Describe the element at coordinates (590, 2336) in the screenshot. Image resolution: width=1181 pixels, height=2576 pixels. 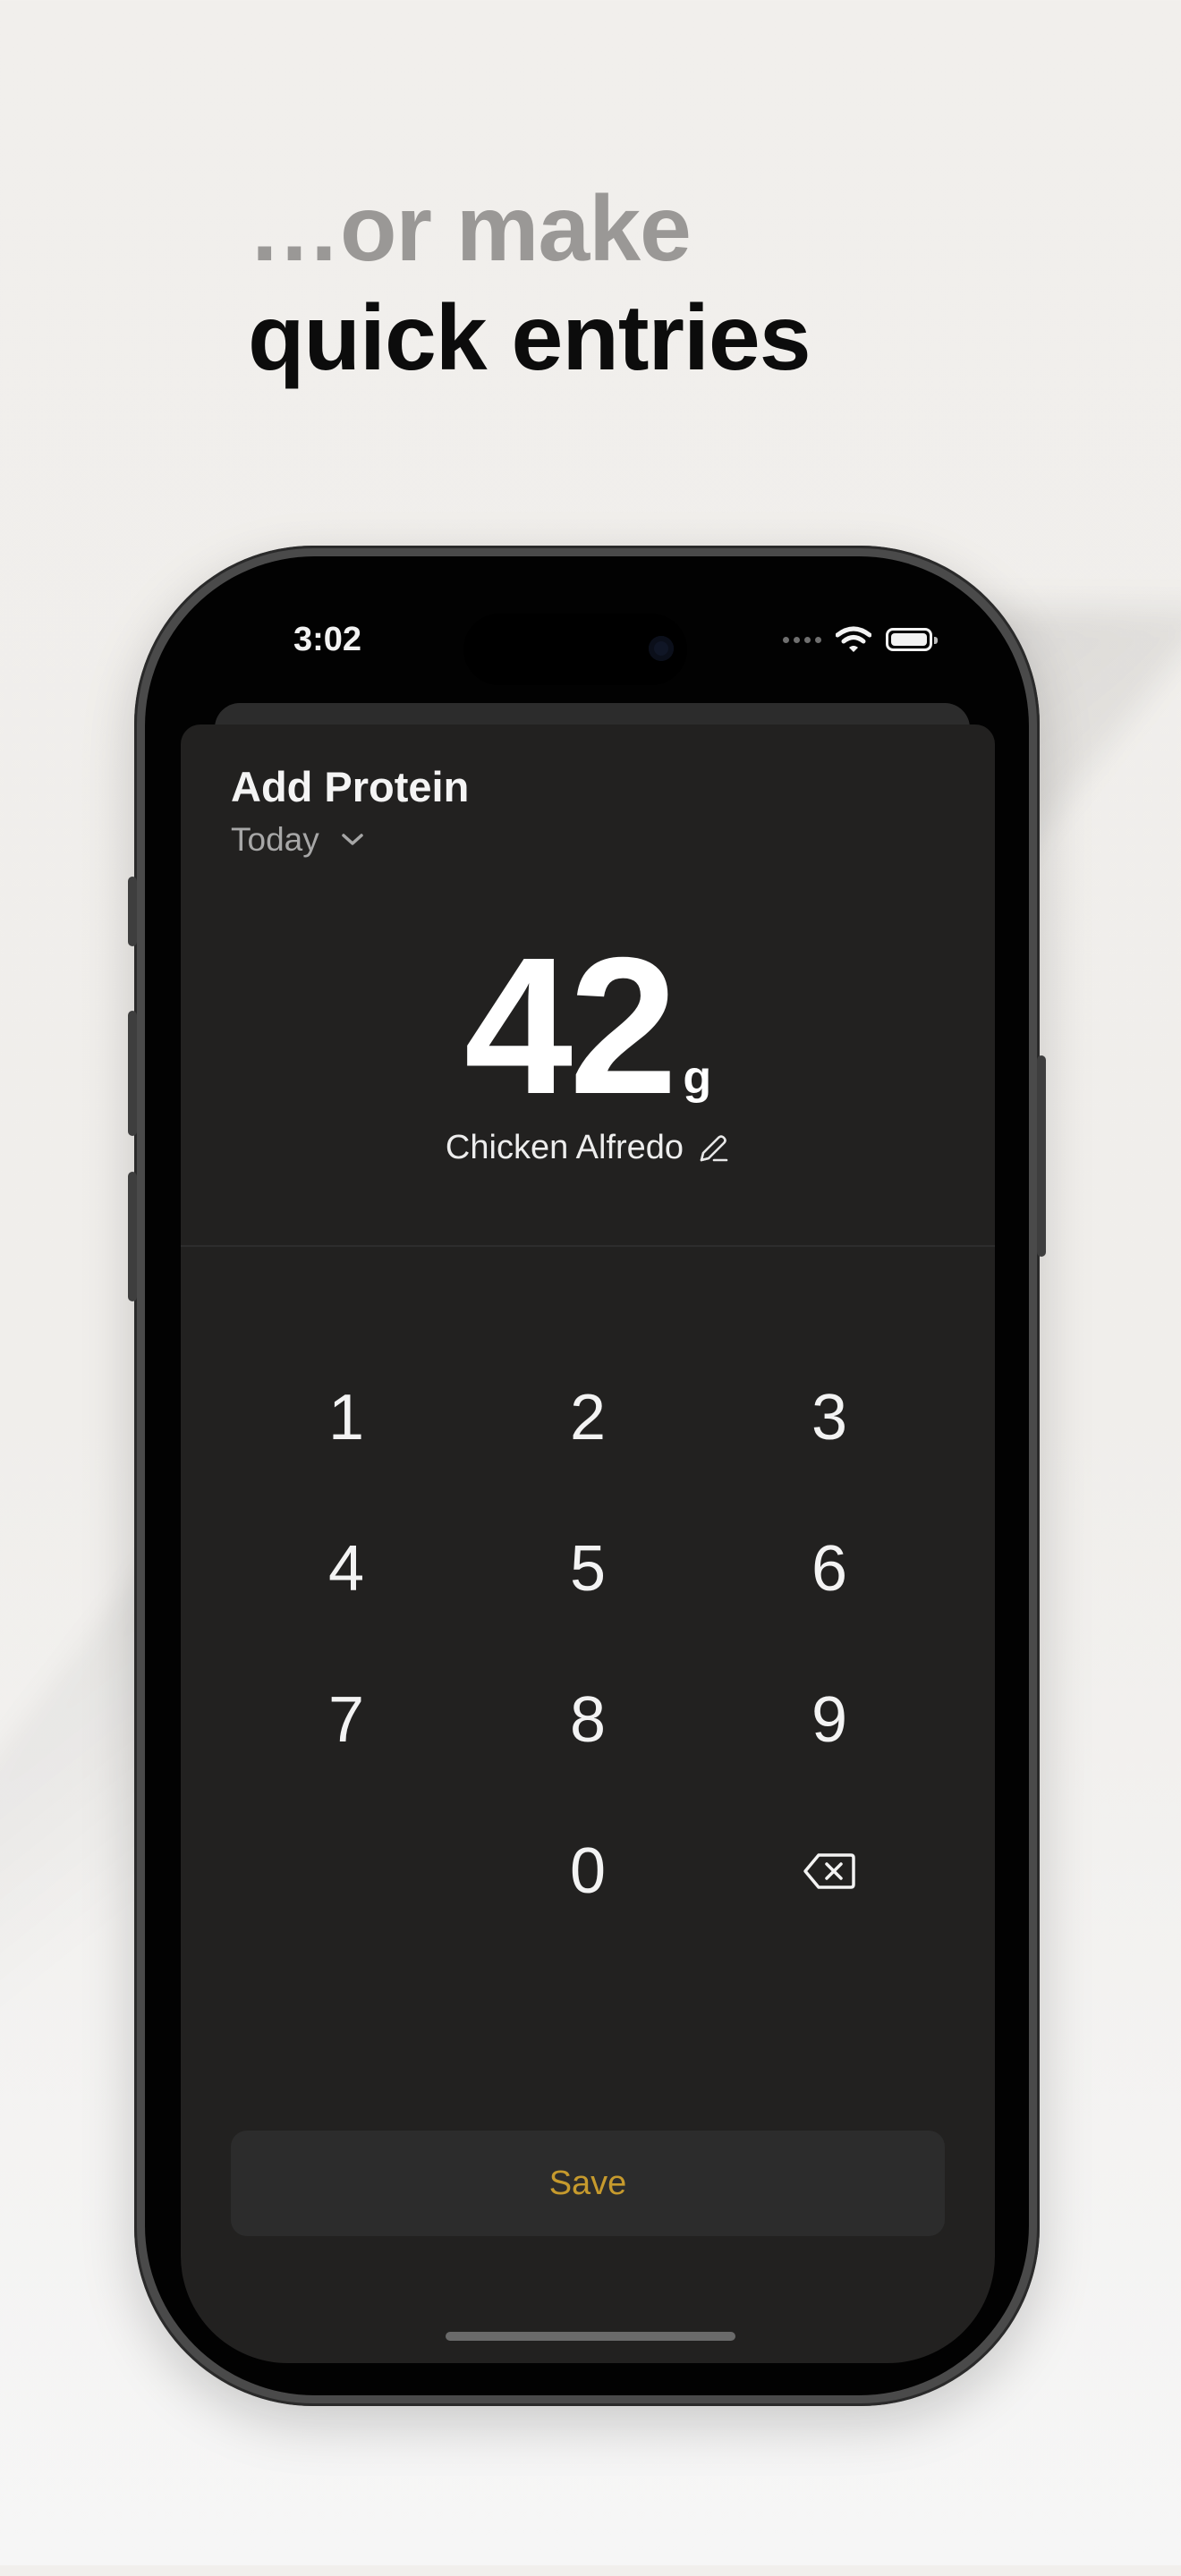
I see `home-indicator` at that location.